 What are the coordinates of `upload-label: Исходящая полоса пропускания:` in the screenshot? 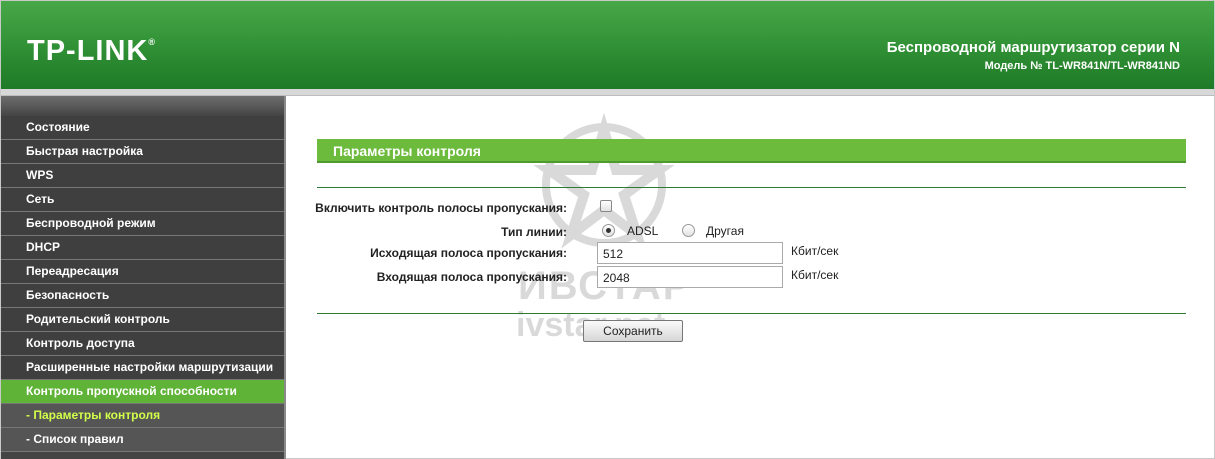 It's located at (468, 253).